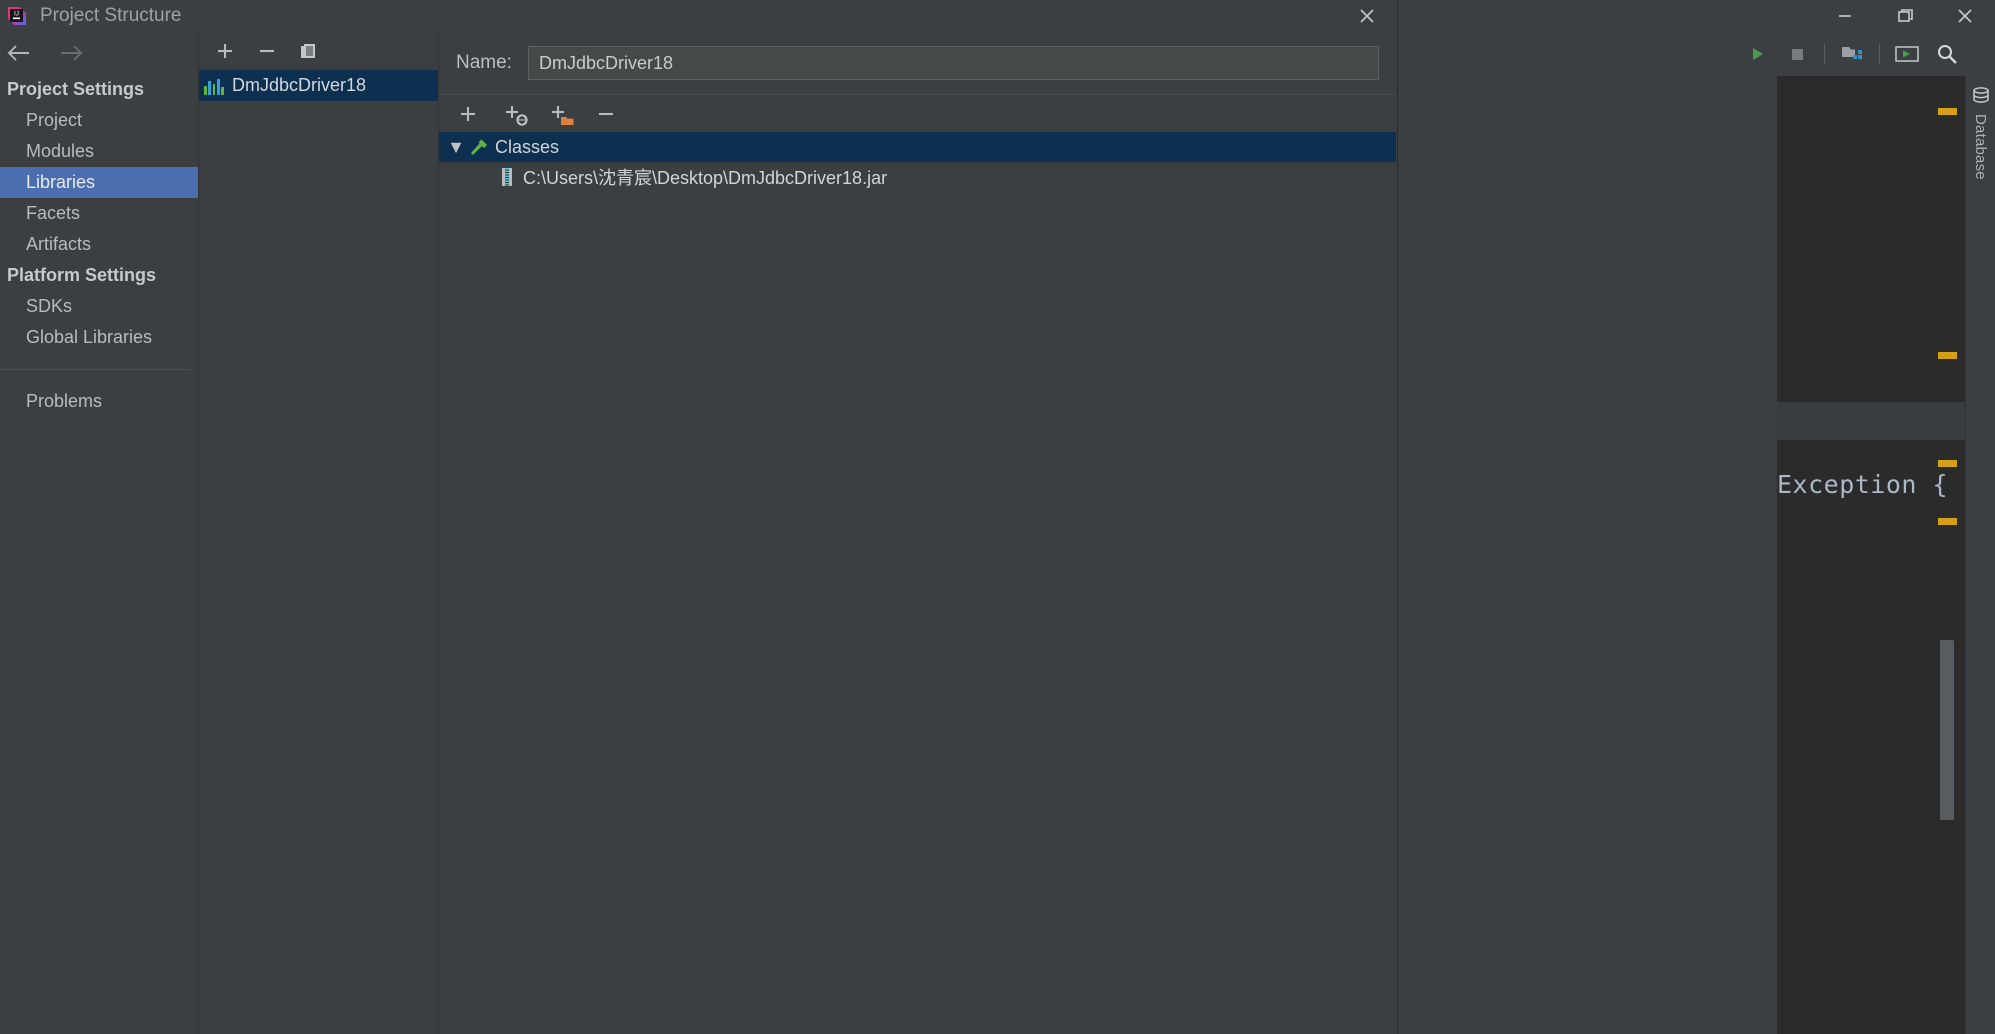  What do you see at coordinates (111, 15) in the screenshot?
I see `dialog-title: Project Structure` at bounding box center [111, 15].